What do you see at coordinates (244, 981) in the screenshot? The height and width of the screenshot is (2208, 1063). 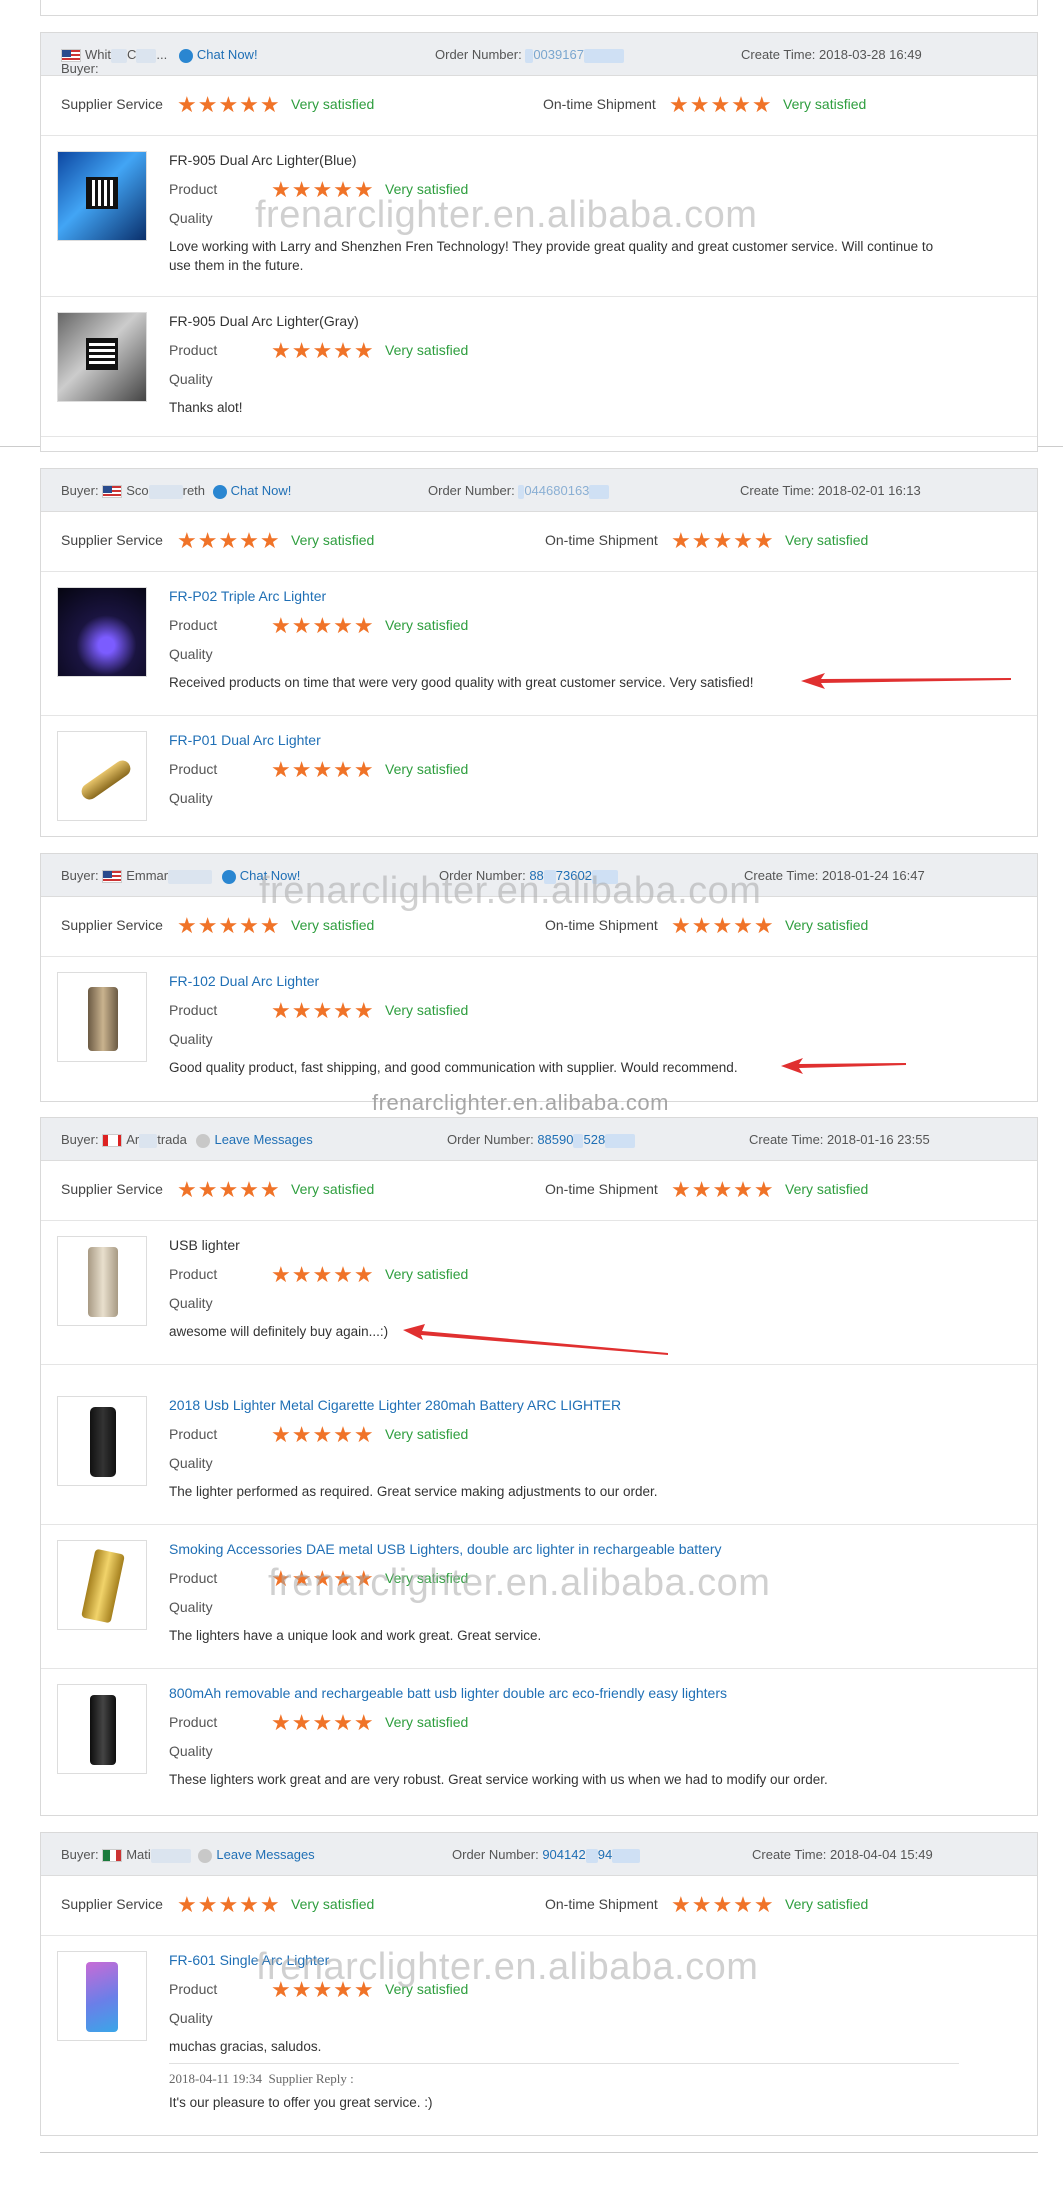 I see `product-name-link: FR-102 Dual Arc Lighter` at bounding box center [244, 981].